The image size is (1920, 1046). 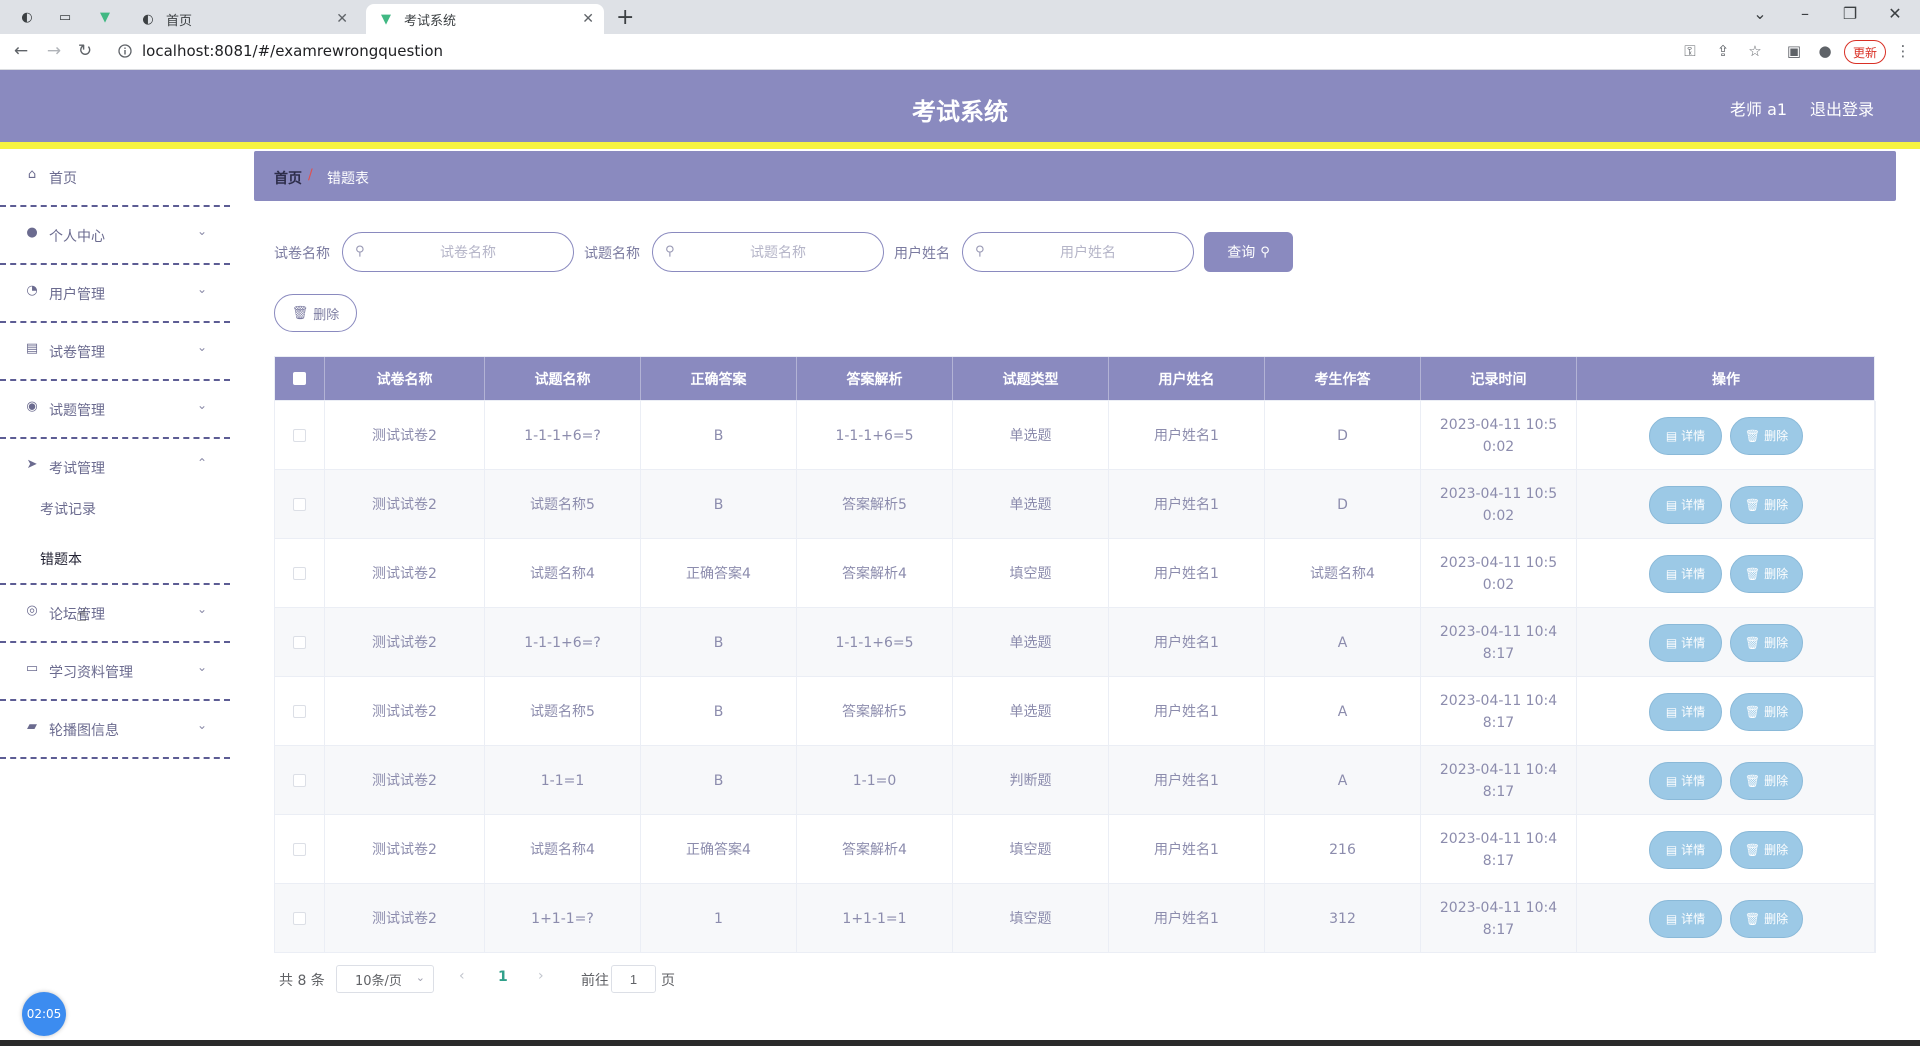 What do you see at coordinates (1842, 108) in the screenshot?
I see `logout-link: 退出登录` at bounding box center [1842, 108].